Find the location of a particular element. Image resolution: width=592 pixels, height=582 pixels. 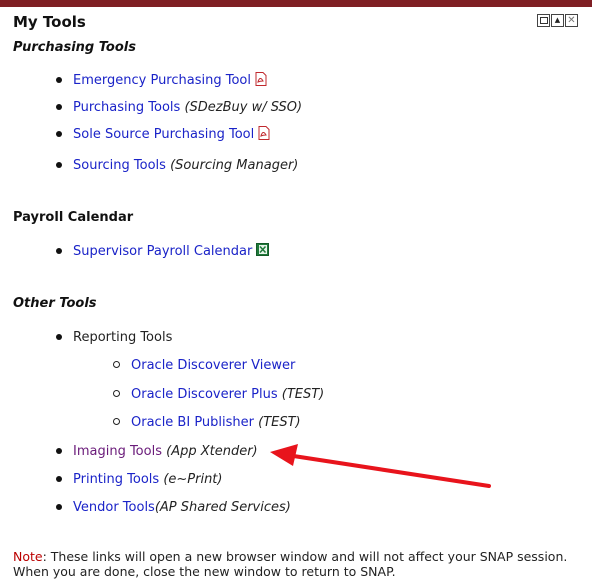

annotation-arrow is located at coordinates (380, 466).